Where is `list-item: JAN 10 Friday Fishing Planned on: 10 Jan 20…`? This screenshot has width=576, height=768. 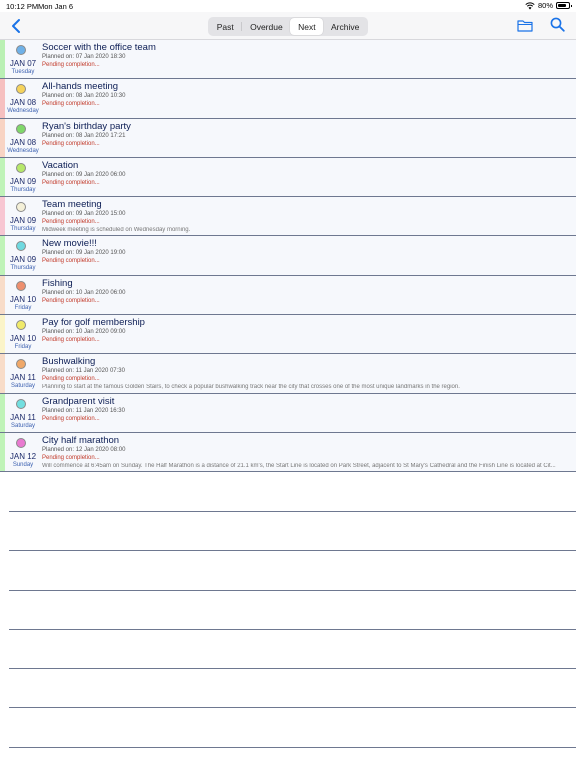
list-item: JAN 10 Friday Fishing Planned on: 10 Jan 20… is located at coordinates (288, 295).